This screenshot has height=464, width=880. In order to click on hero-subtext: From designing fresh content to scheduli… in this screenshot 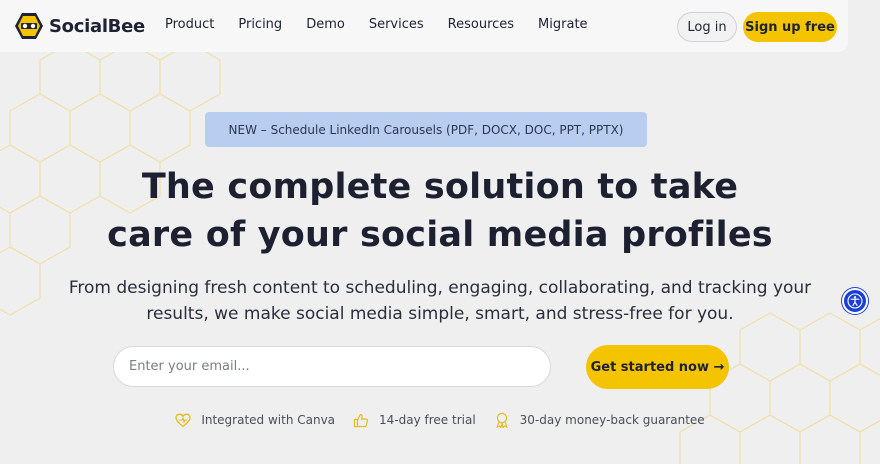, I will do `click(440, 301)`.